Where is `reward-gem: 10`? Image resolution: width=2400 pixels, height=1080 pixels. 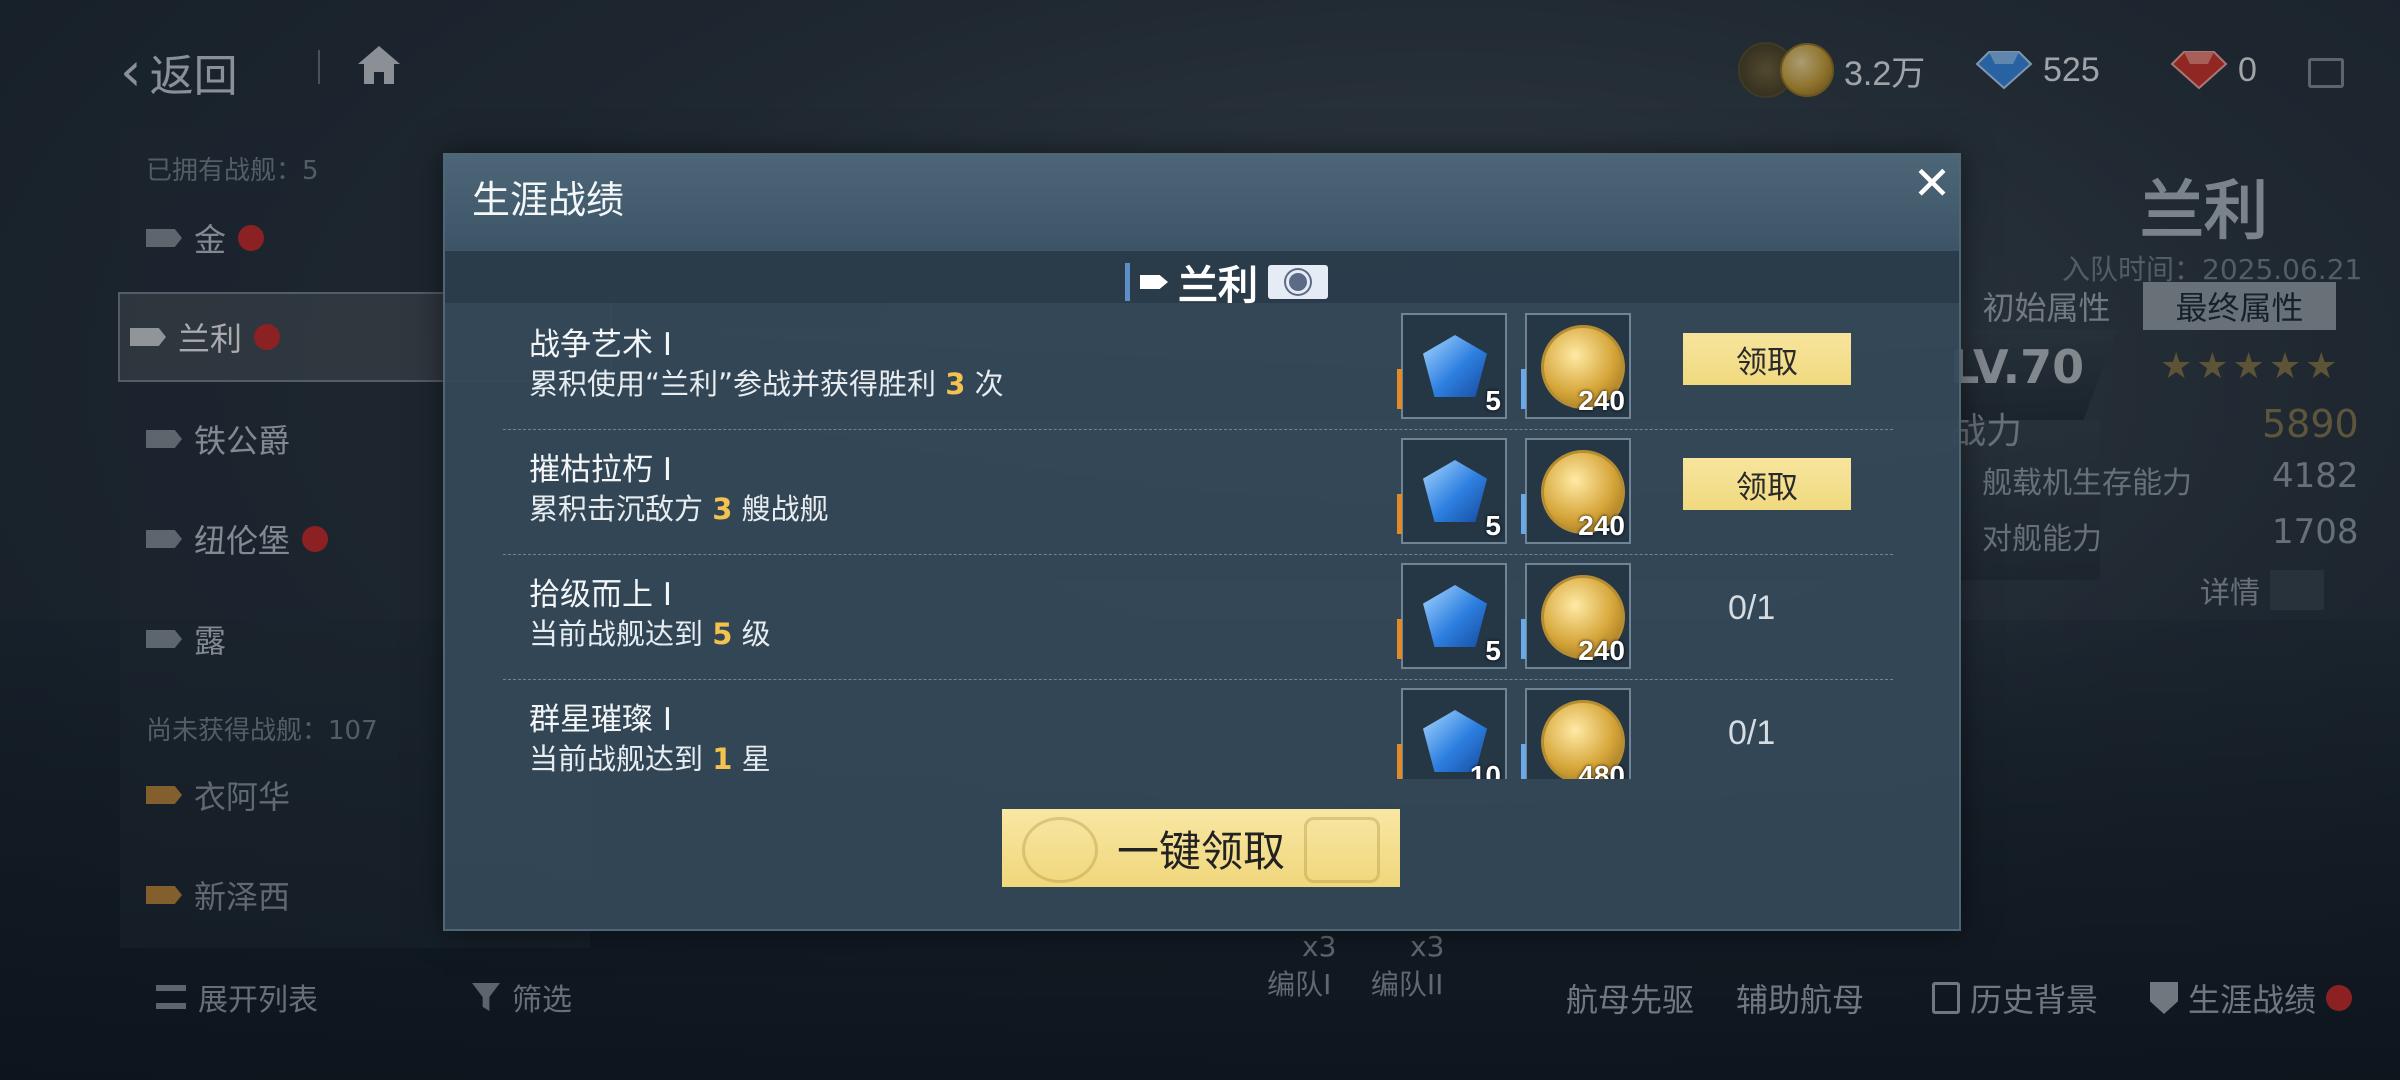 reward-gem: 10 is located at coordinates (1452, 733).